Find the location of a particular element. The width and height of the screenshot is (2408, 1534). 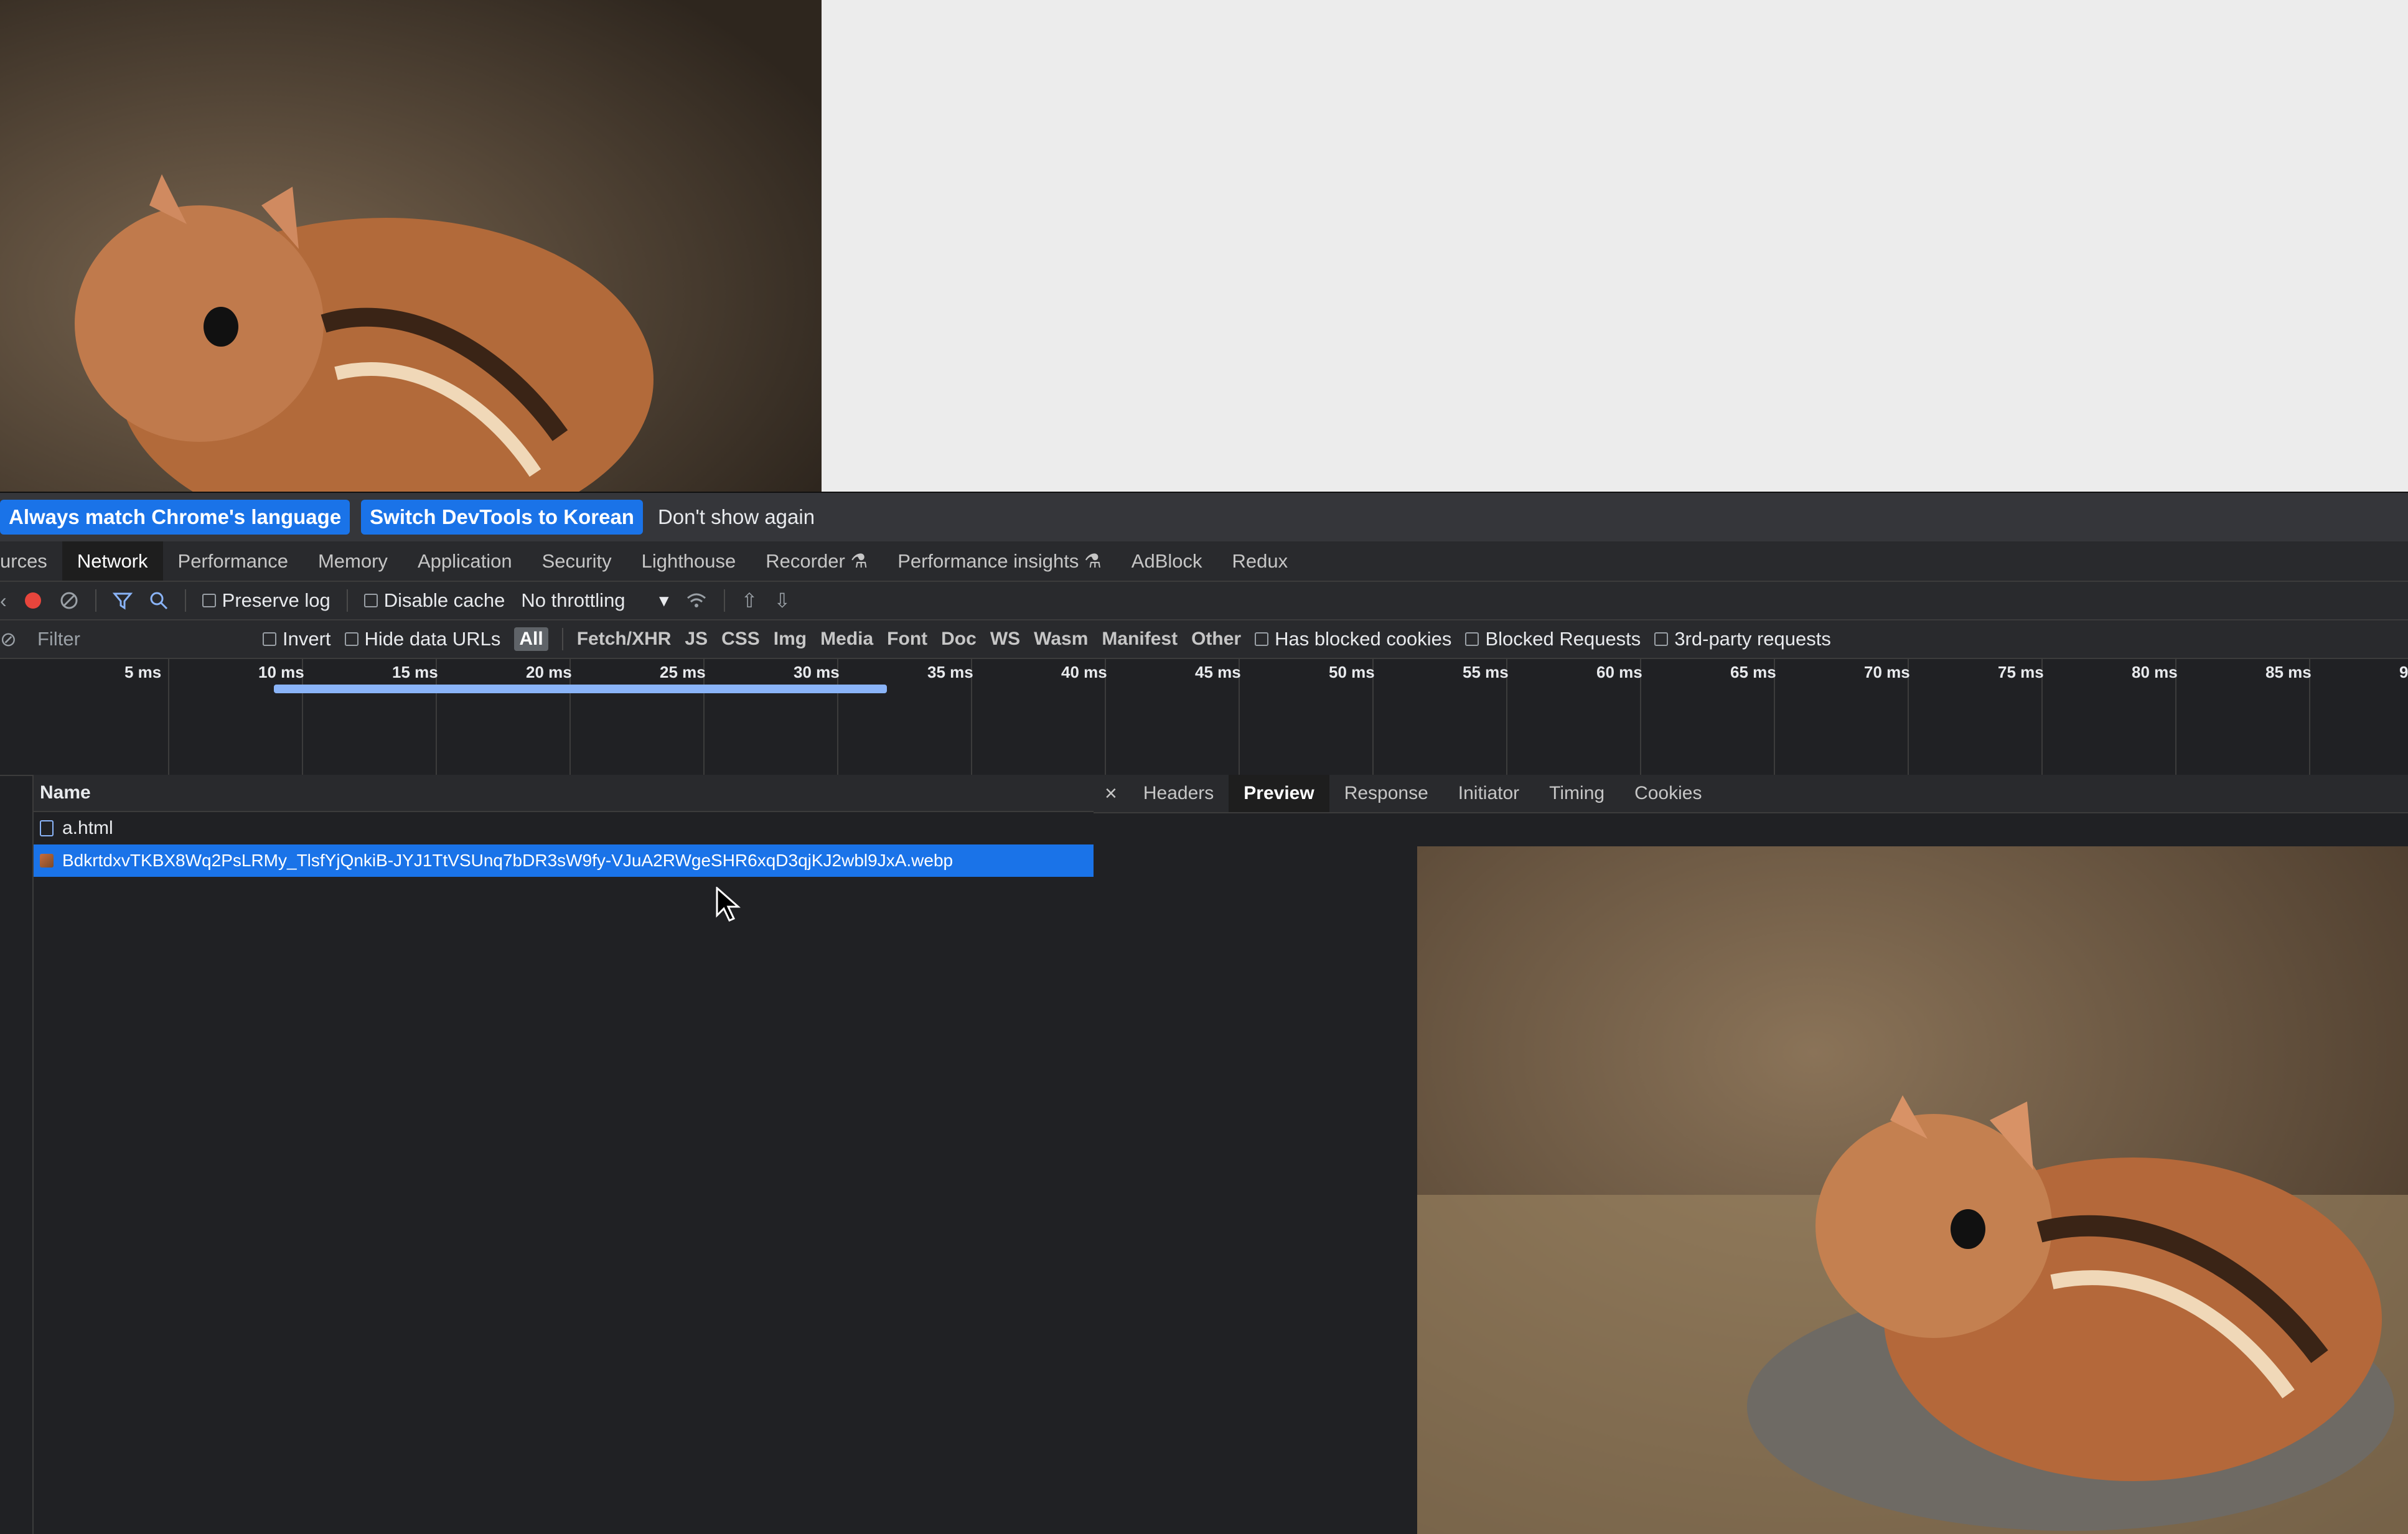

filter-type-ws: WS is located at coordinates (1005, 639).